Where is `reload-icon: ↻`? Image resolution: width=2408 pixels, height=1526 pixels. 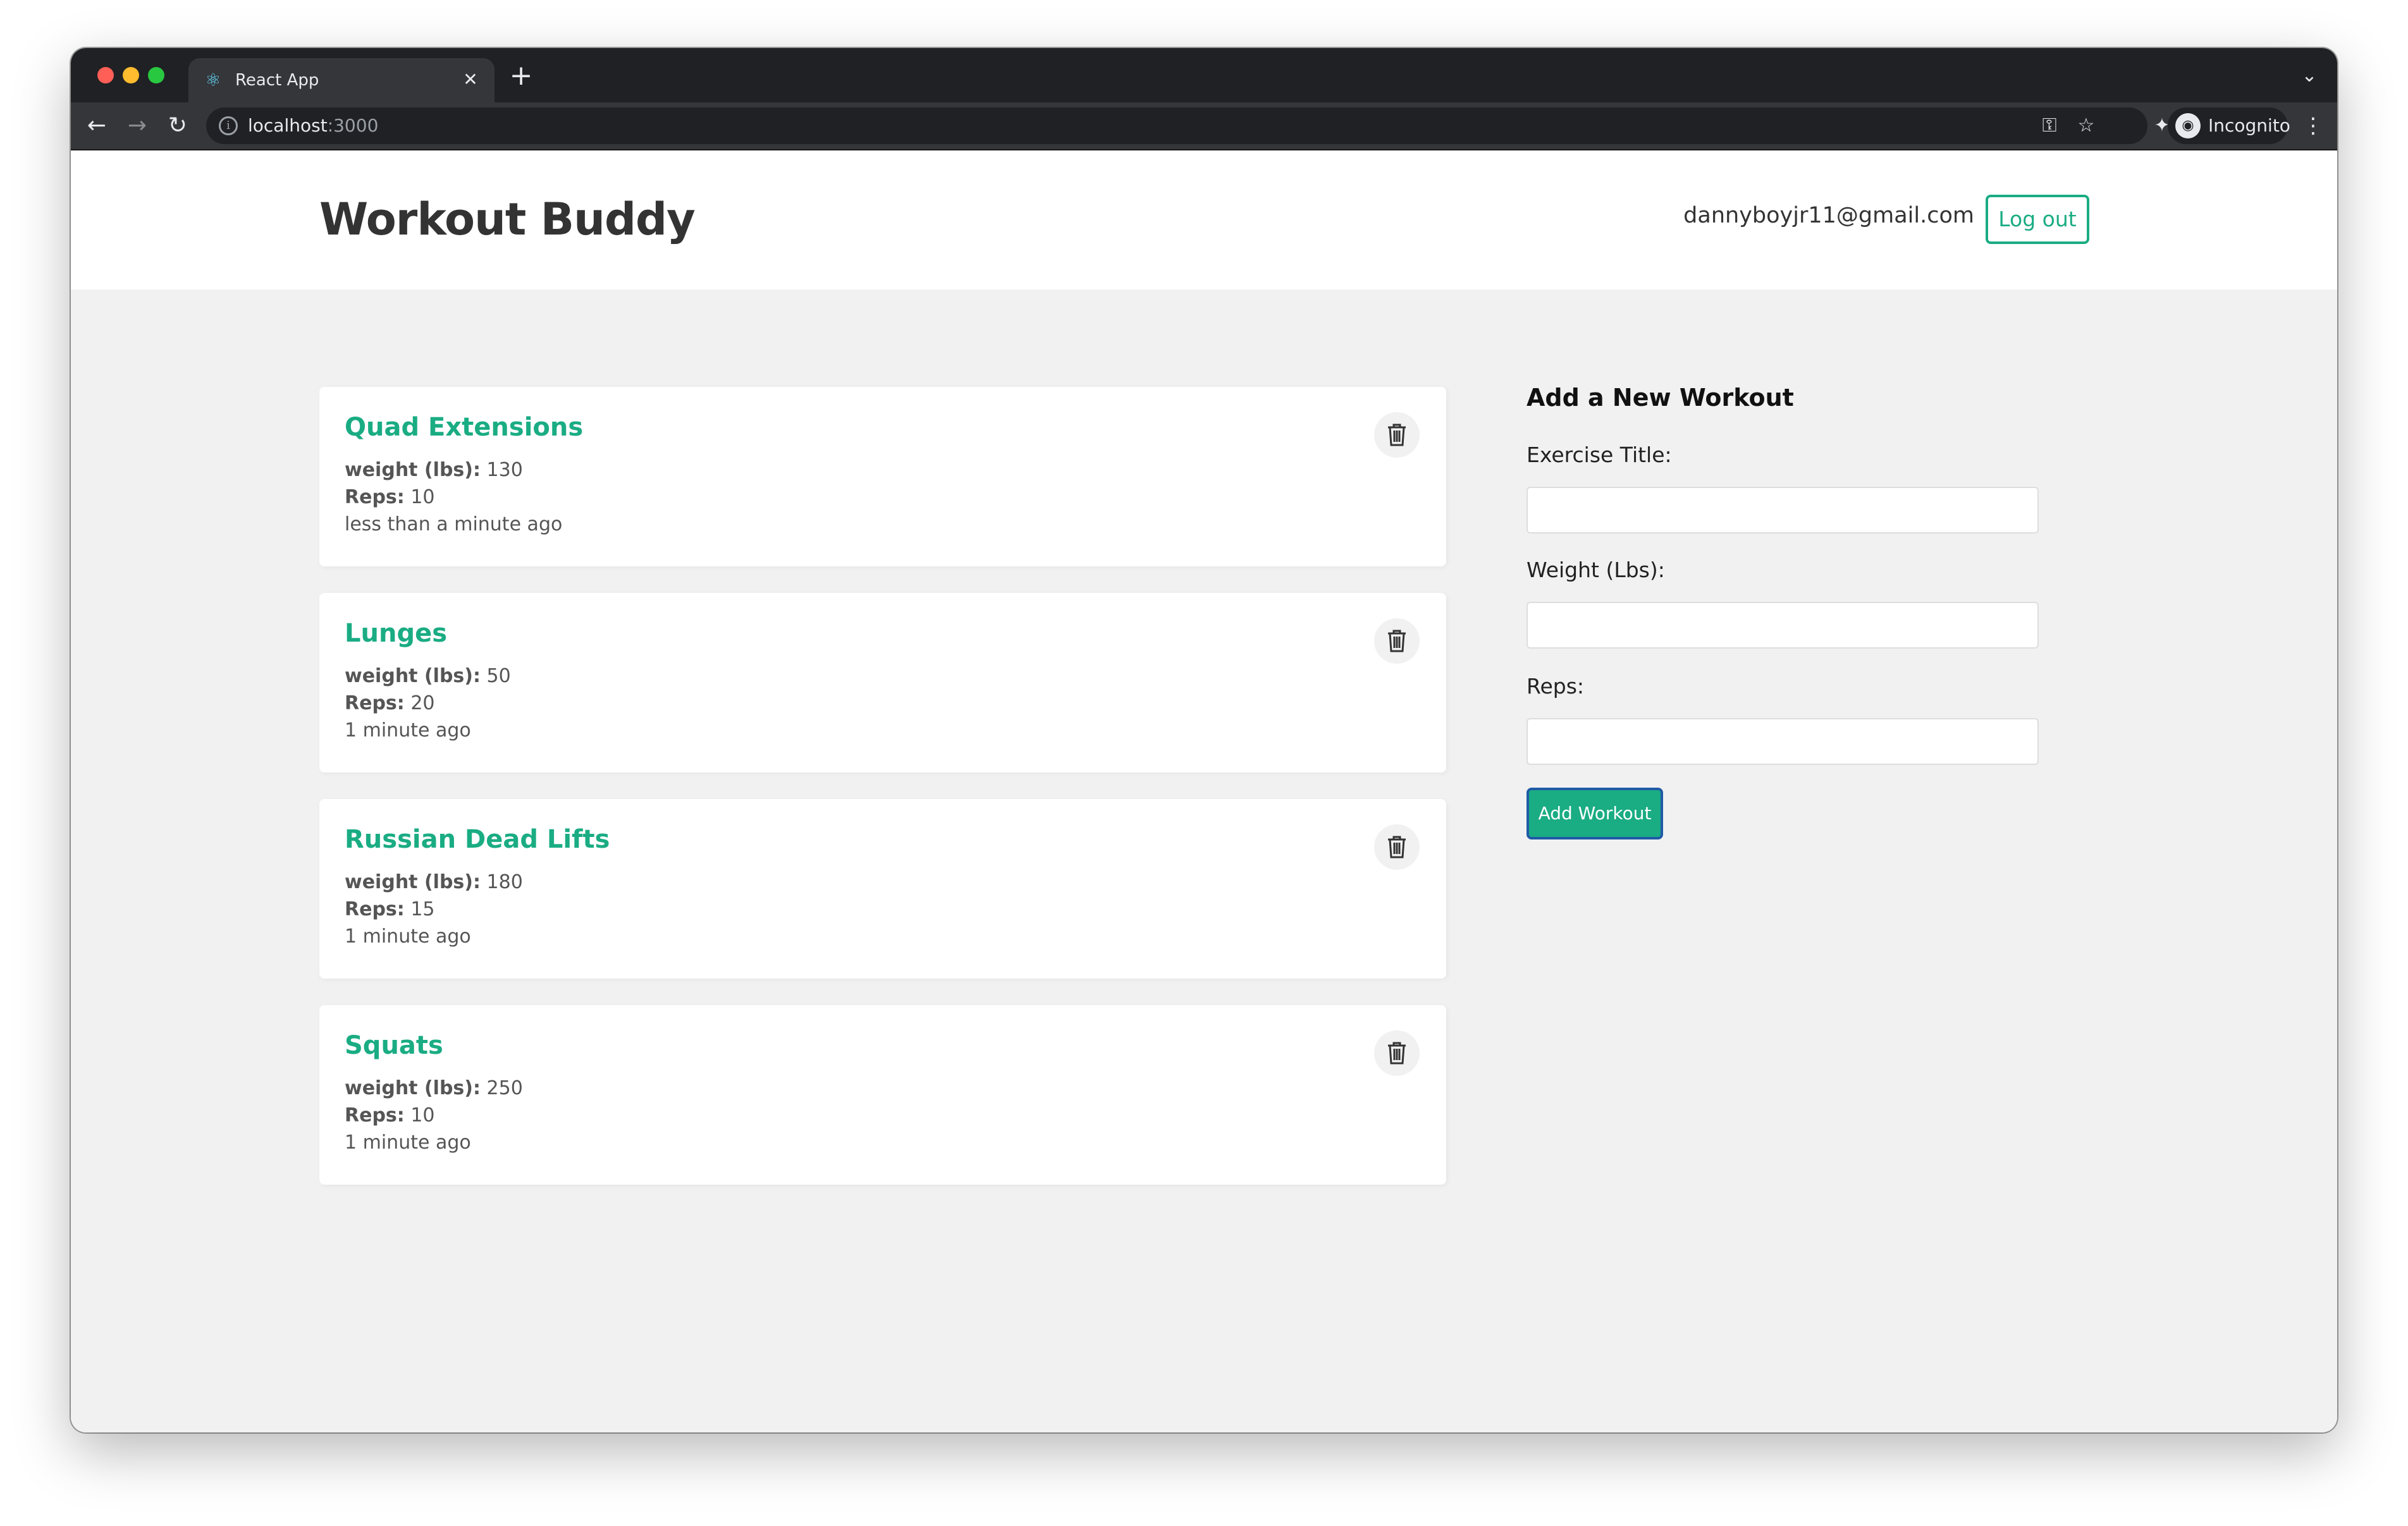 reload-icon: ↻ is located at coordinates (178, 126).